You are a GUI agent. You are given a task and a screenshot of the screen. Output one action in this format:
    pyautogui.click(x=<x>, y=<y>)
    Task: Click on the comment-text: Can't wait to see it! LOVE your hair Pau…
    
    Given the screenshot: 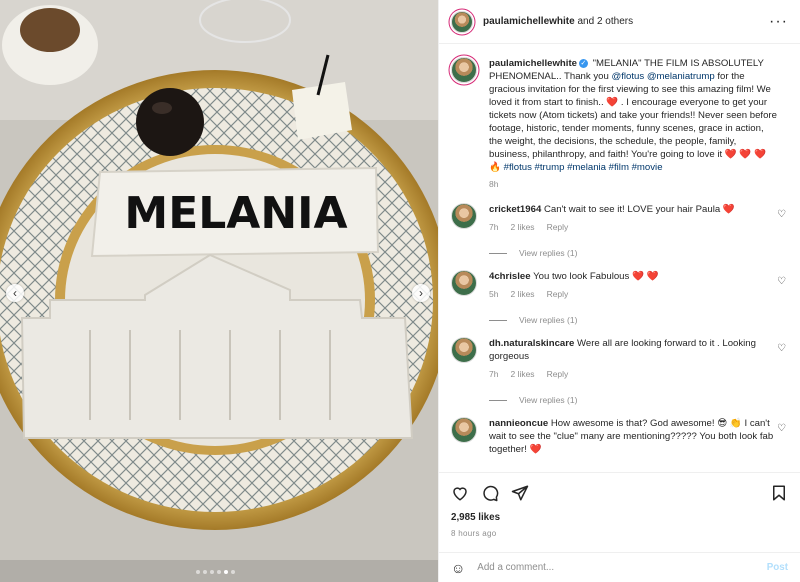 What is the action you would take?
    pyautogui.click(x=639, y=209)
    